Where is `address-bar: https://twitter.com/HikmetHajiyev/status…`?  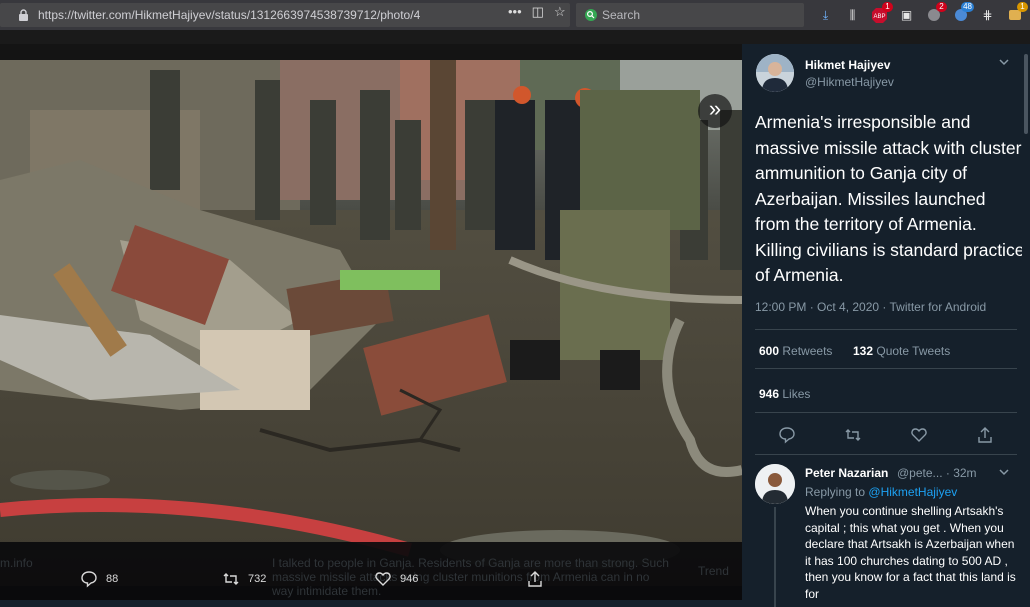
address-bar: https://twitter.com/HikmetHajiyev/status… is located at coordinates (285, 15).